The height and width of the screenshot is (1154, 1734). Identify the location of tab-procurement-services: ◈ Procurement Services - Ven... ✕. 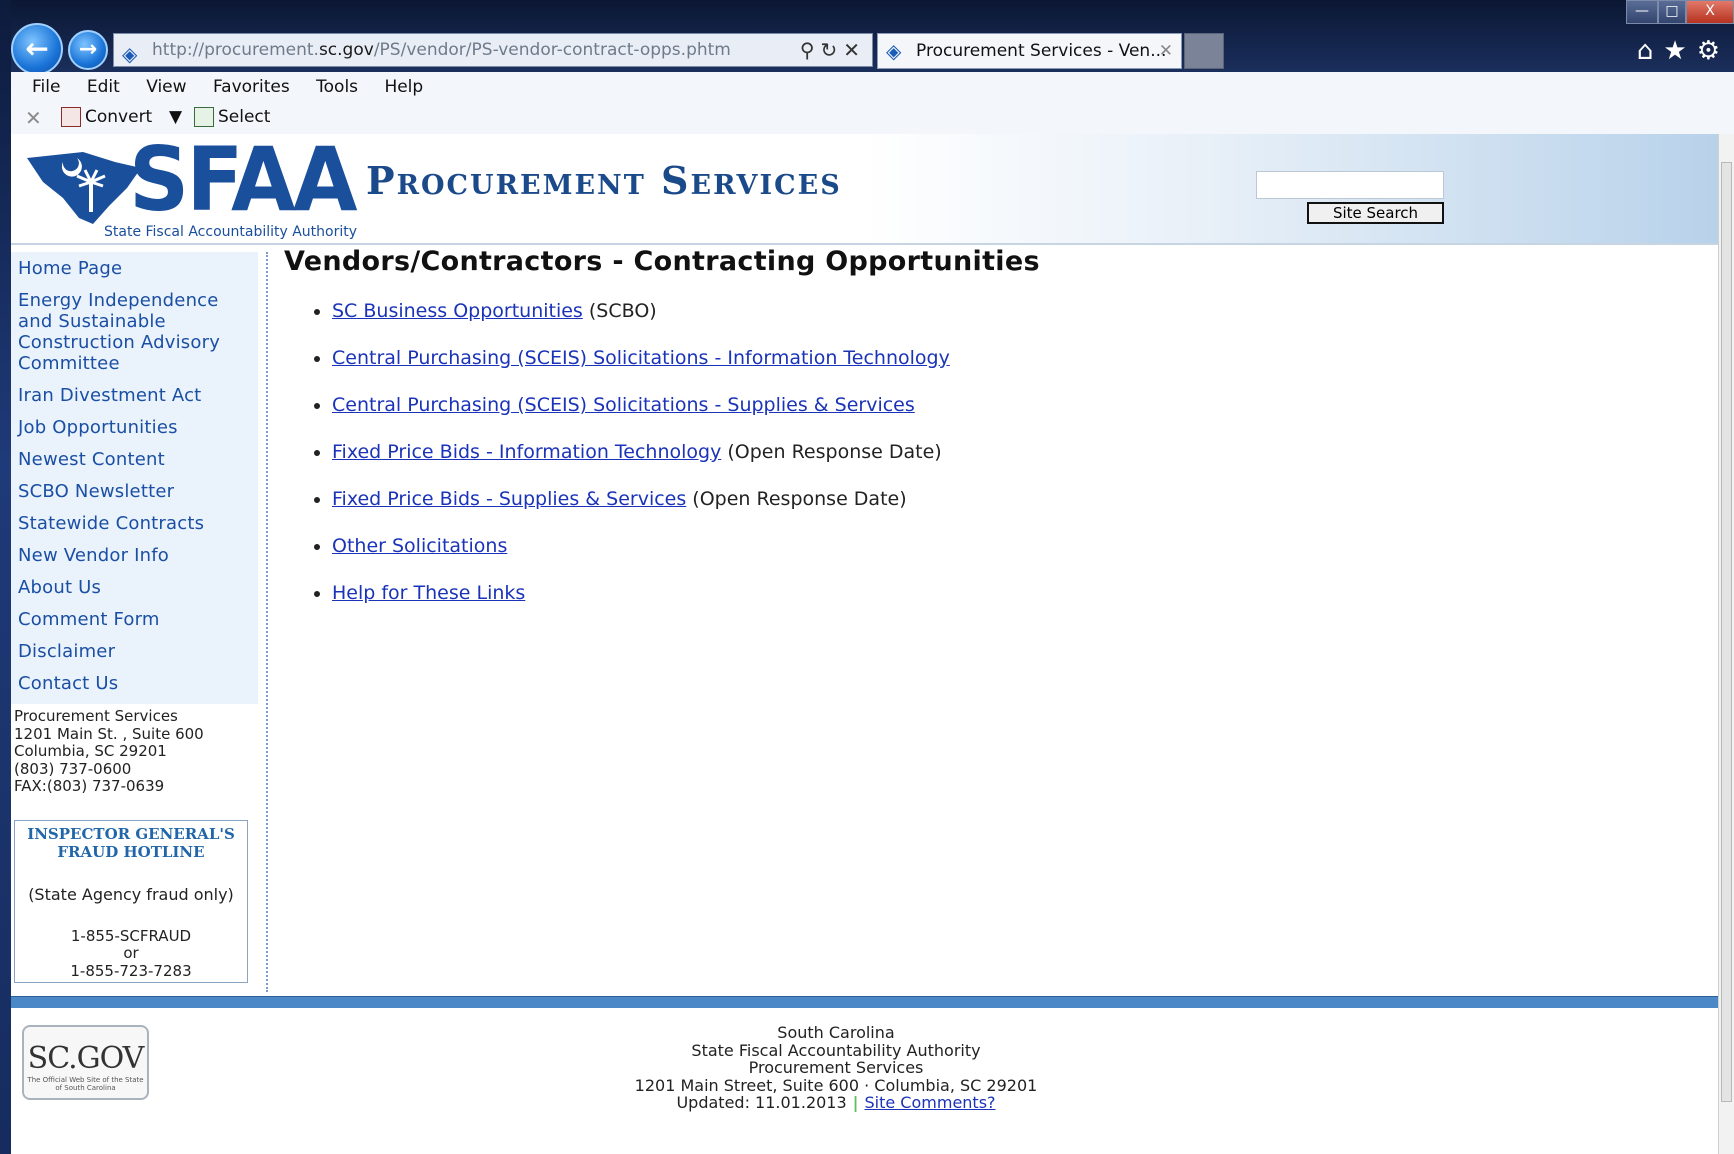
(1029, 51).